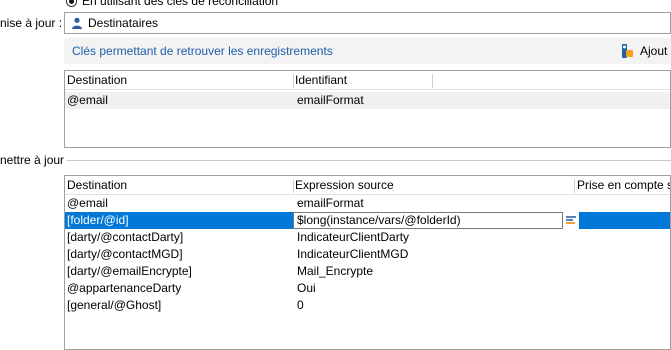 This screenshot has height=350, width=671. Describe the element at coordinates (123, 23) in the screenshot. I see `target-value: Destinataires` at that location.